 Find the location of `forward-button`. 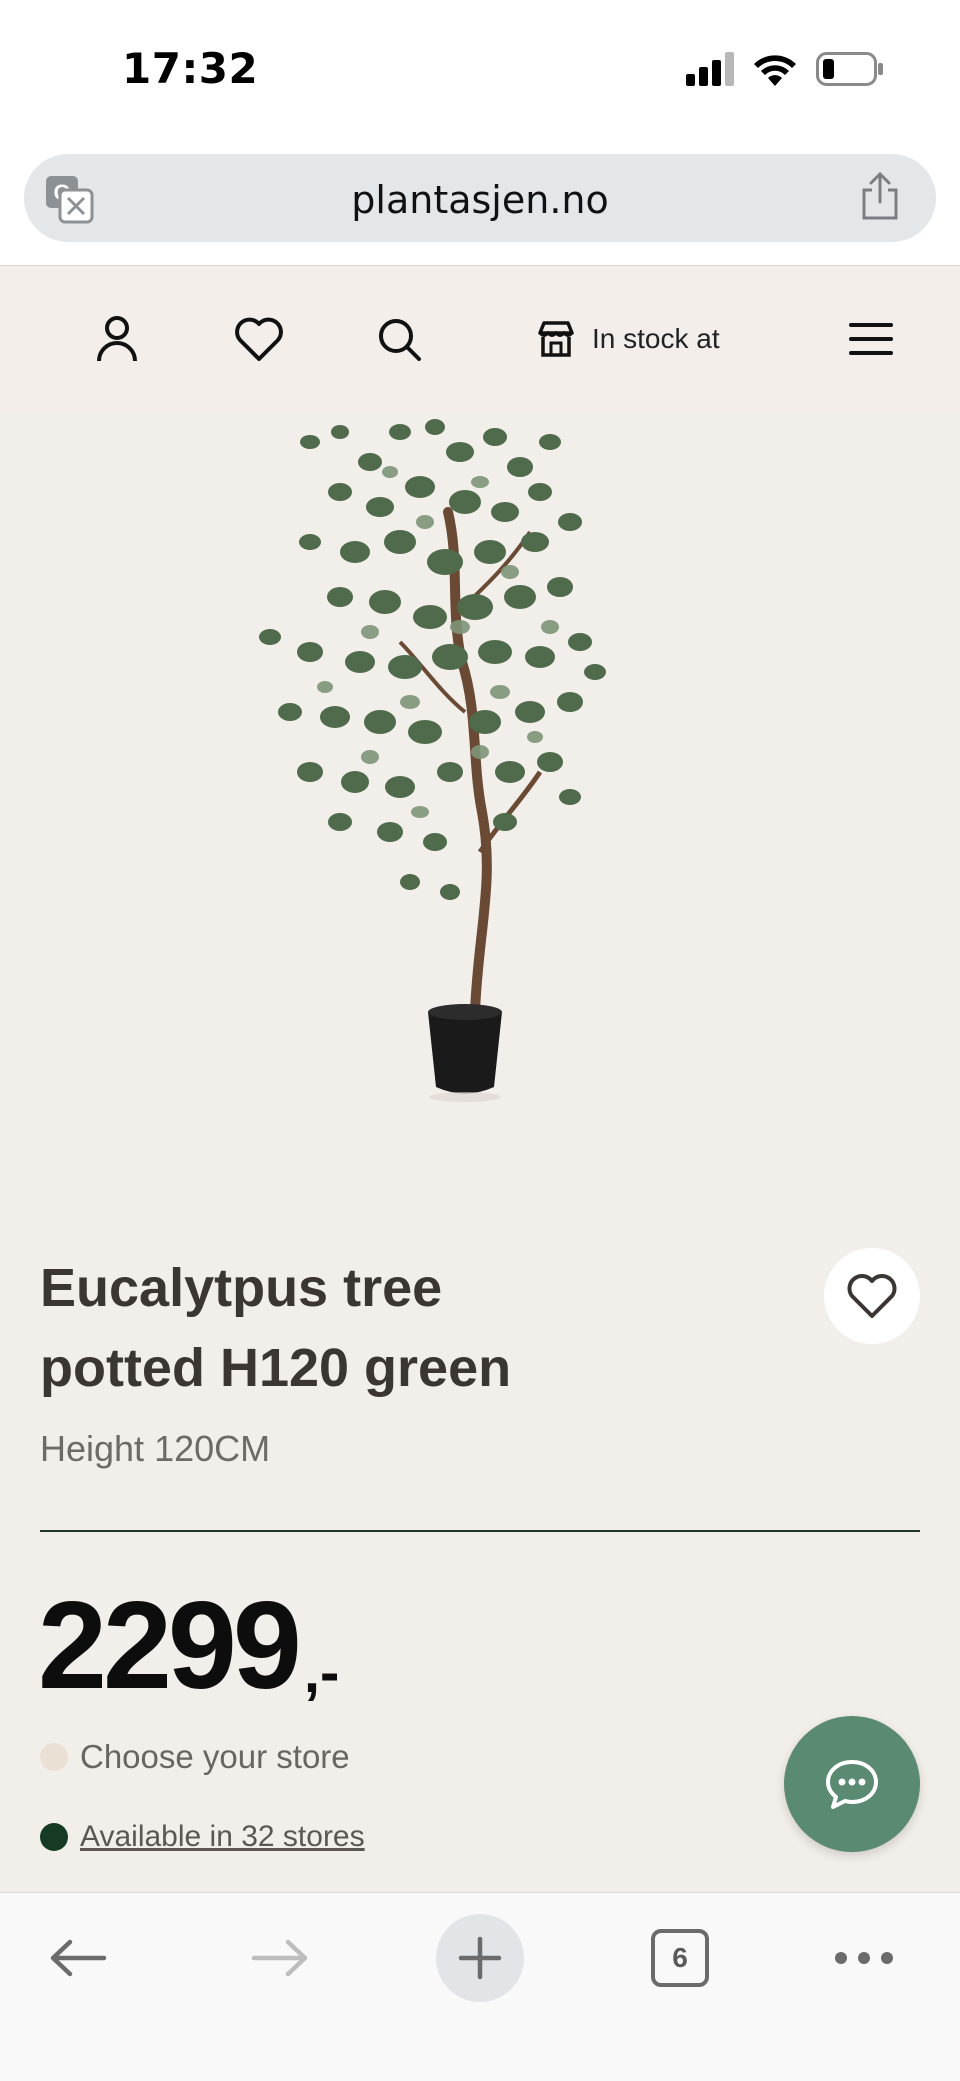

forward-button is located at coordinates (280, 1958).